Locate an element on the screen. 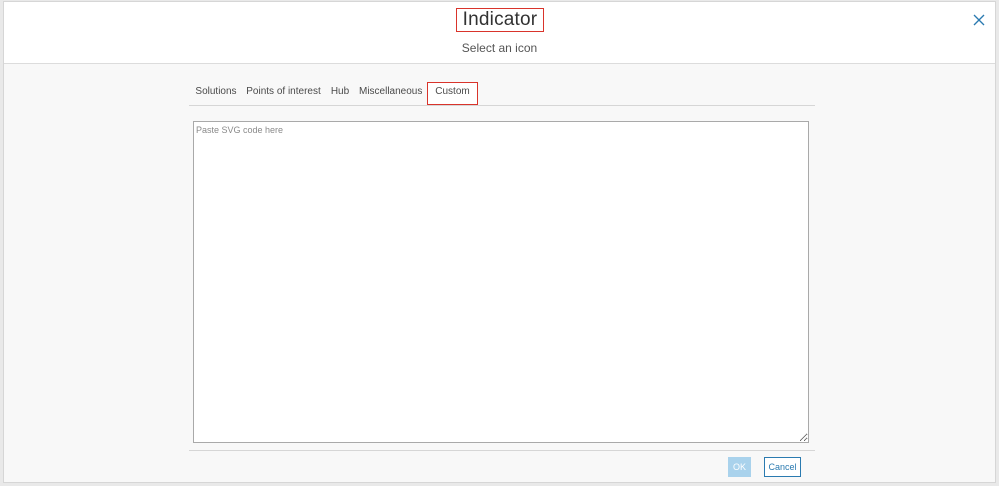  tab-solutions: Solutions is located at coordinates (216, 93).